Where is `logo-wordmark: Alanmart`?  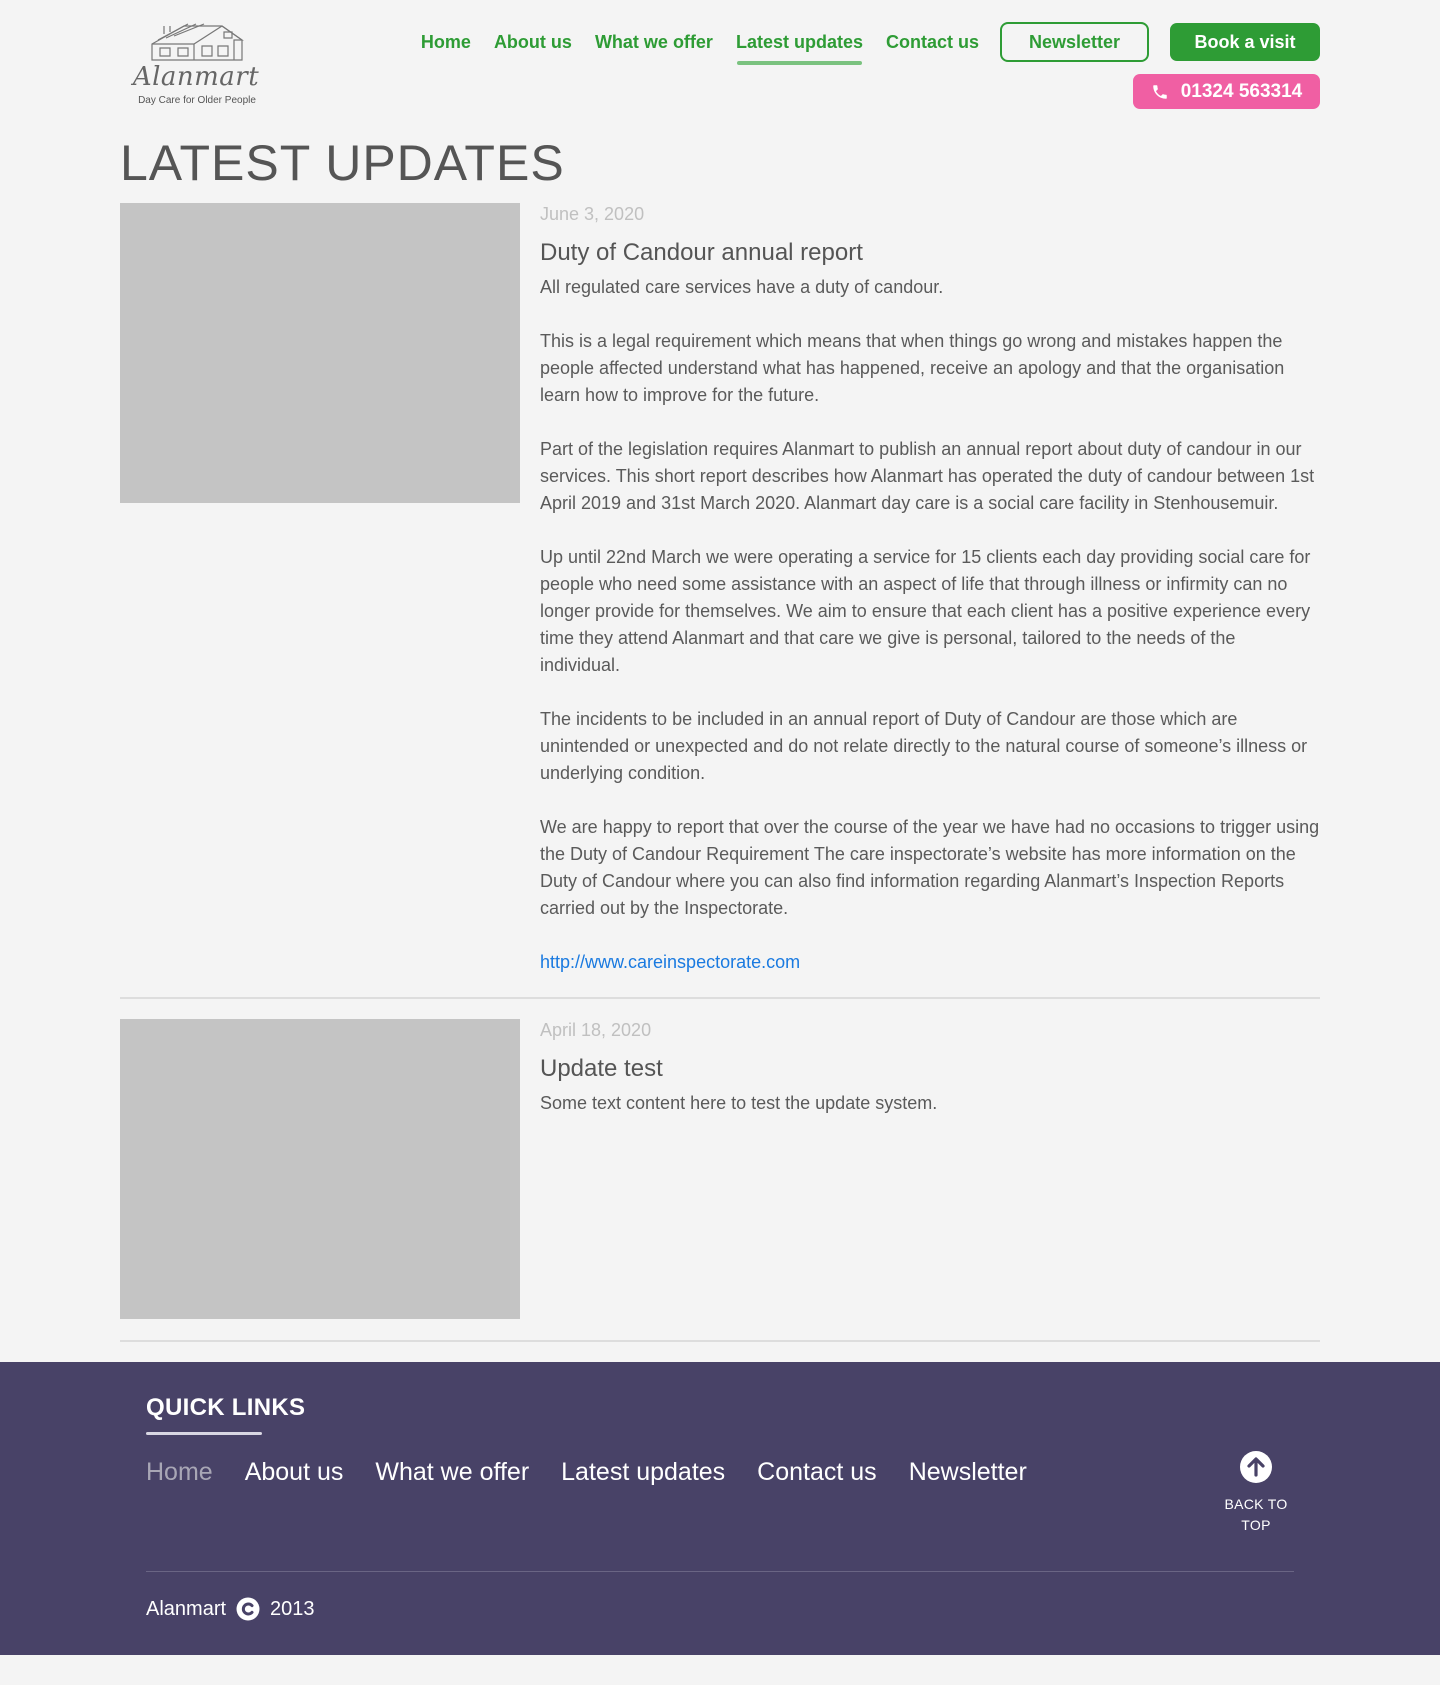 logo-wordmark: Alanmart is located at coordinates (196, 77).